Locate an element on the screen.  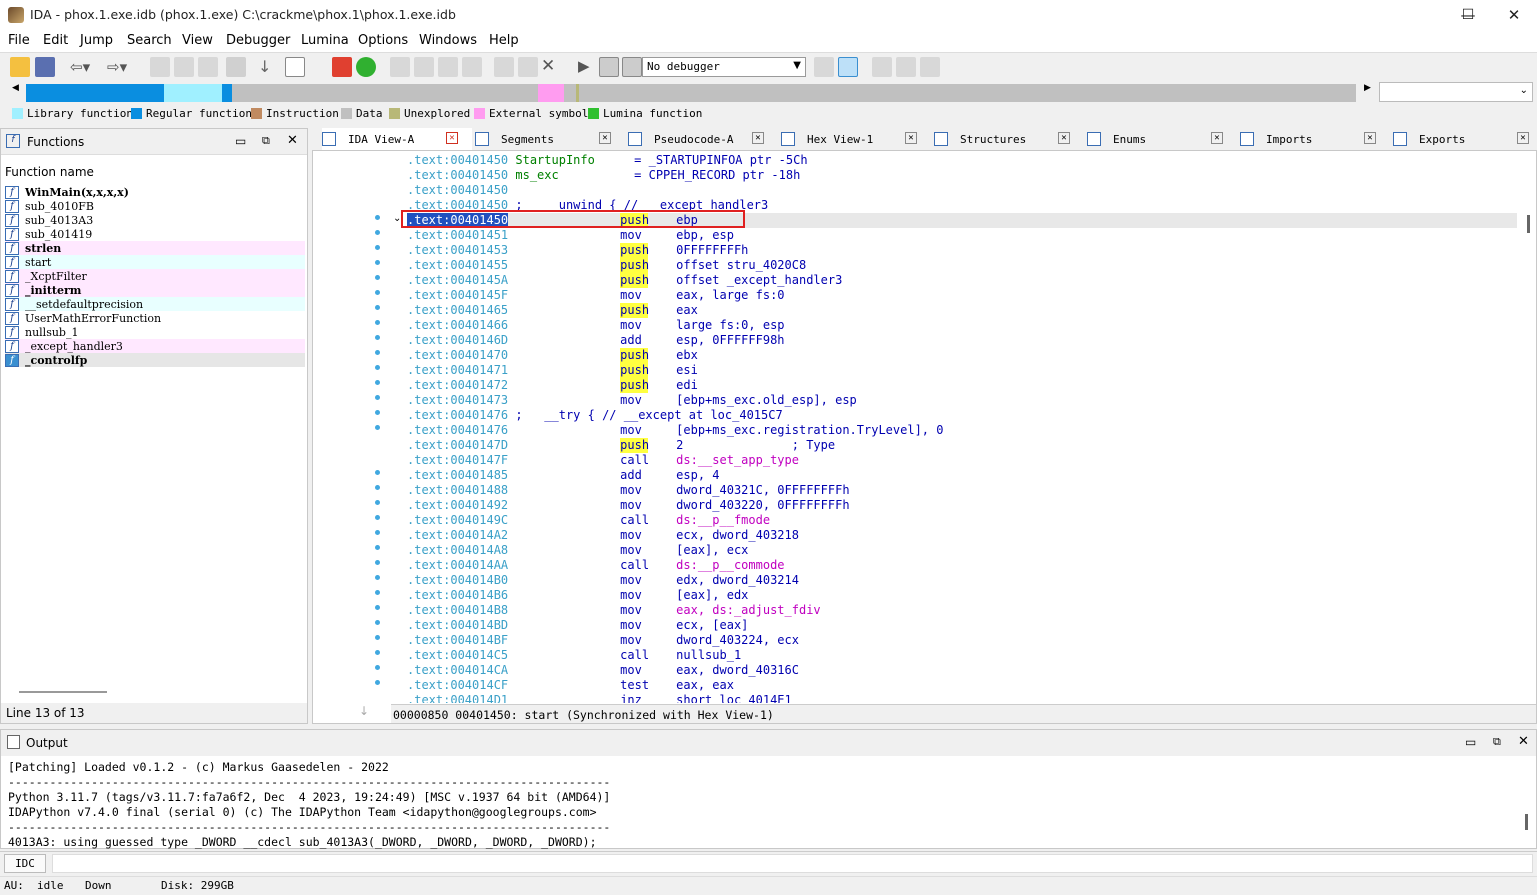
function-list-item: f start is located at coordinates (155, 262).